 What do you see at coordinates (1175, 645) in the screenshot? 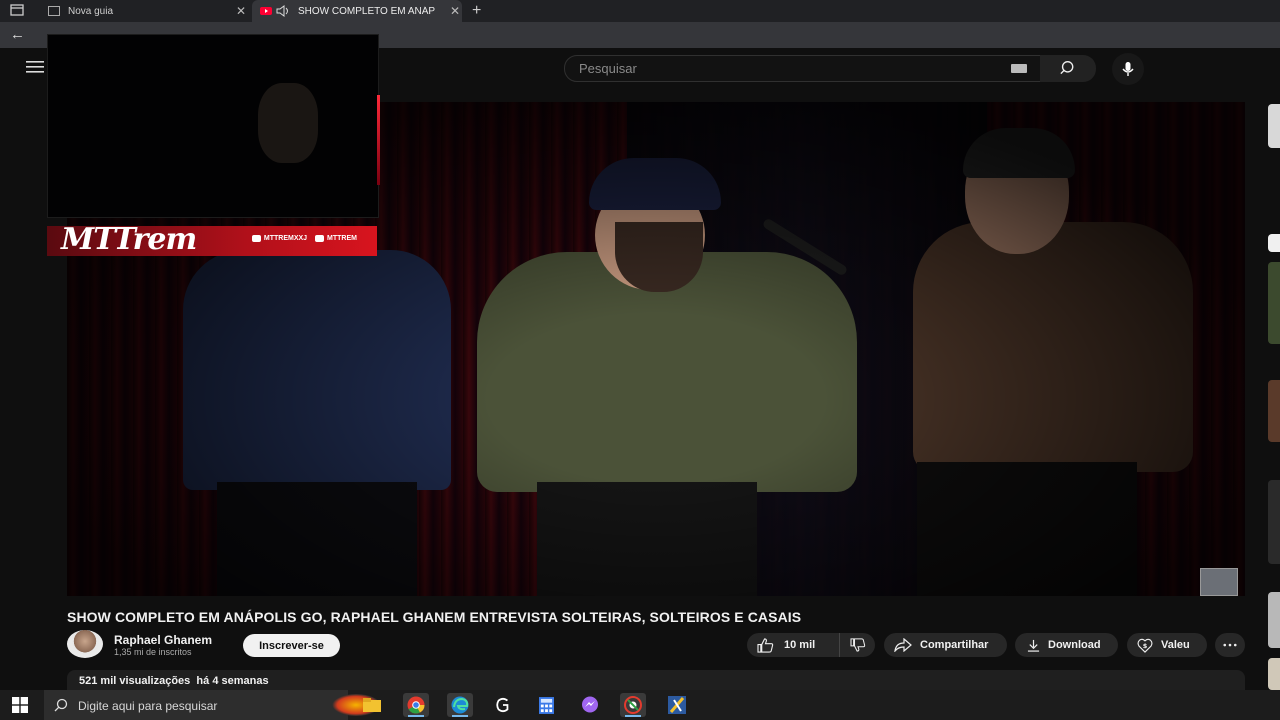
I see `thanks-label: Valeu` at bounding box center [1175, 645].